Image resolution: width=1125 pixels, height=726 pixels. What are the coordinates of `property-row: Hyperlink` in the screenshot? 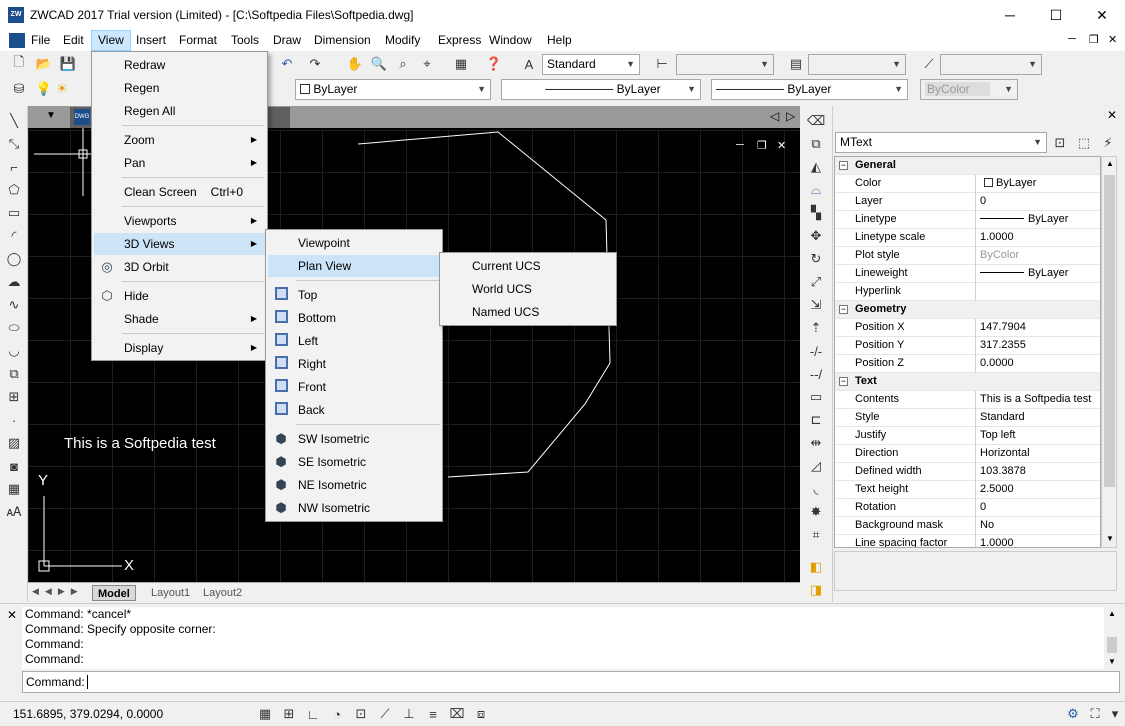 It's located at (967, 292).